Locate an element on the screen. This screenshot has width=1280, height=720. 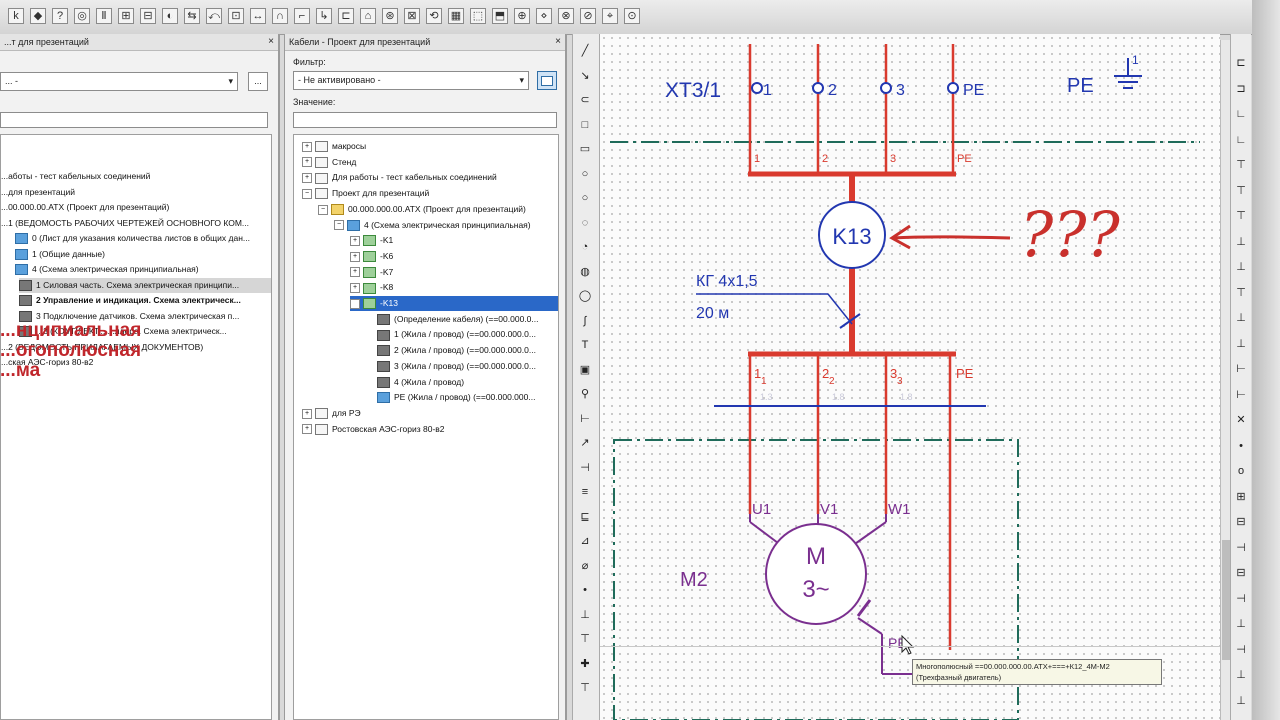
toolbar-button: ↳ is located at coordinates (324, 16).